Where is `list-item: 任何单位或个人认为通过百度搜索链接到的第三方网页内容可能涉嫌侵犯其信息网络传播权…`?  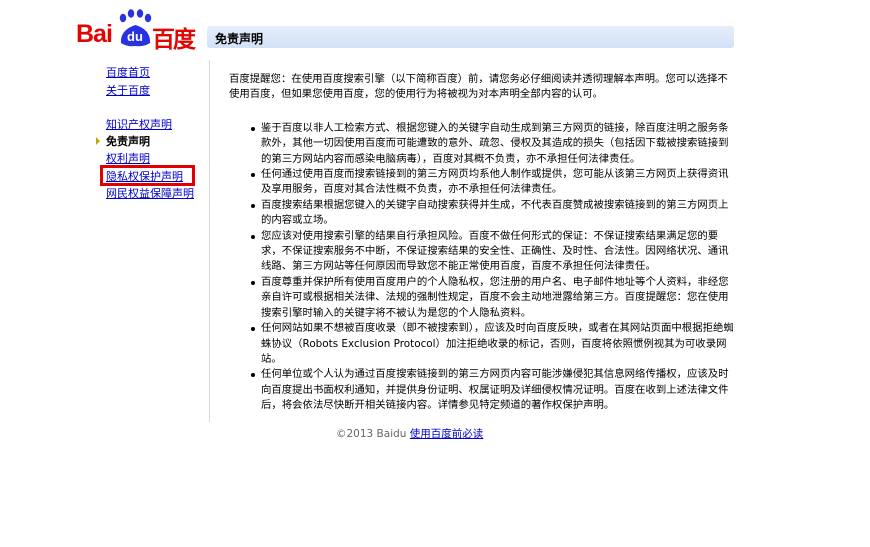
list-item: 任何单位或个人认为通过百度搜索链接到的第三方网页内容可能涉嫌侵犯其信息网络传播权… is located at coordinates (492, 390).